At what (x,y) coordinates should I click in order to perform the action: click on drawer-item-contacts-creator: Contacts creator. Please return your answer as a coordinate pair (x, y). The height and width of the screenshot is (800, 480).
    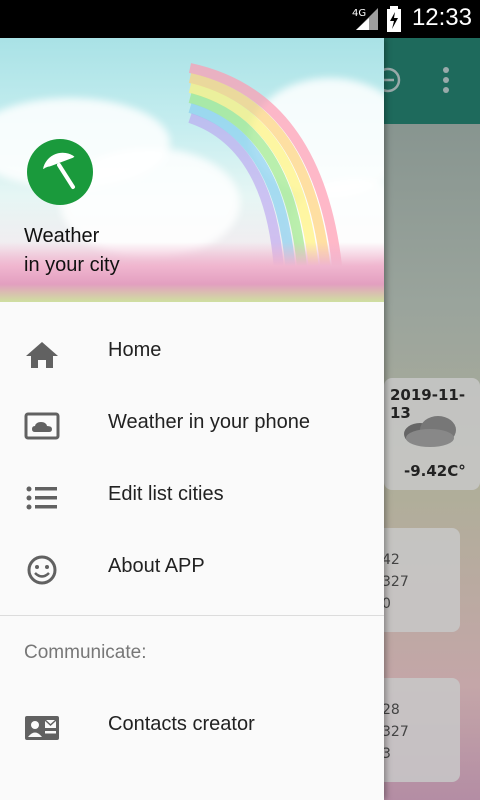
    Looking at the image, I should click on (192, 725).